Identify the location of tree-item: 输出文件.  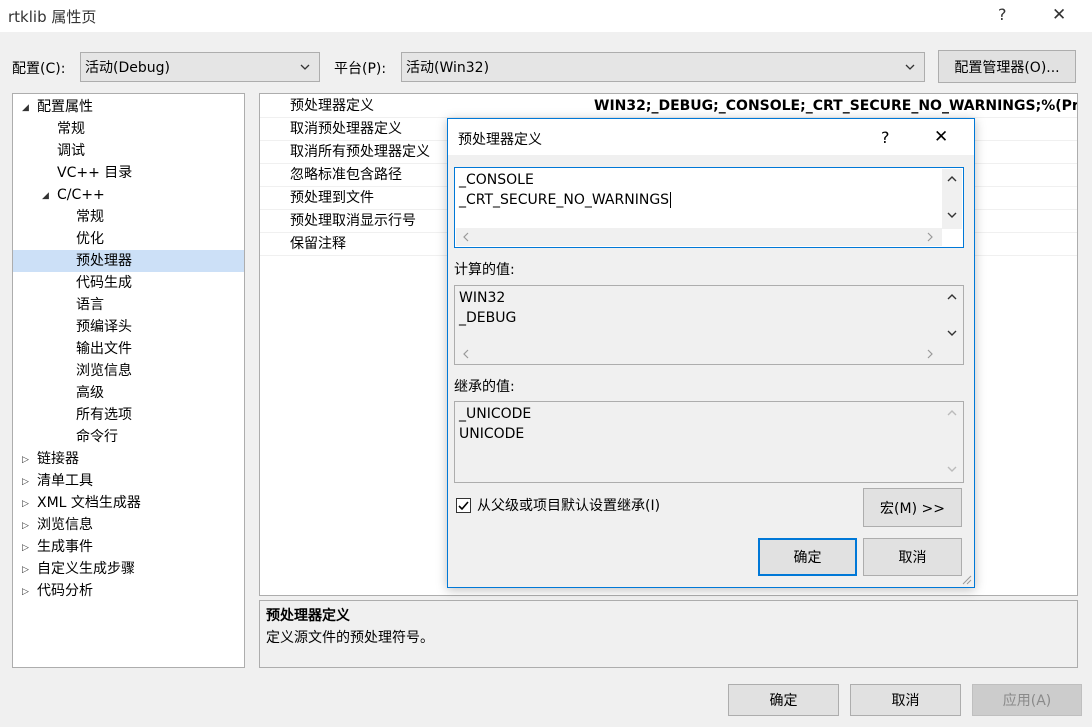
(128, 349).